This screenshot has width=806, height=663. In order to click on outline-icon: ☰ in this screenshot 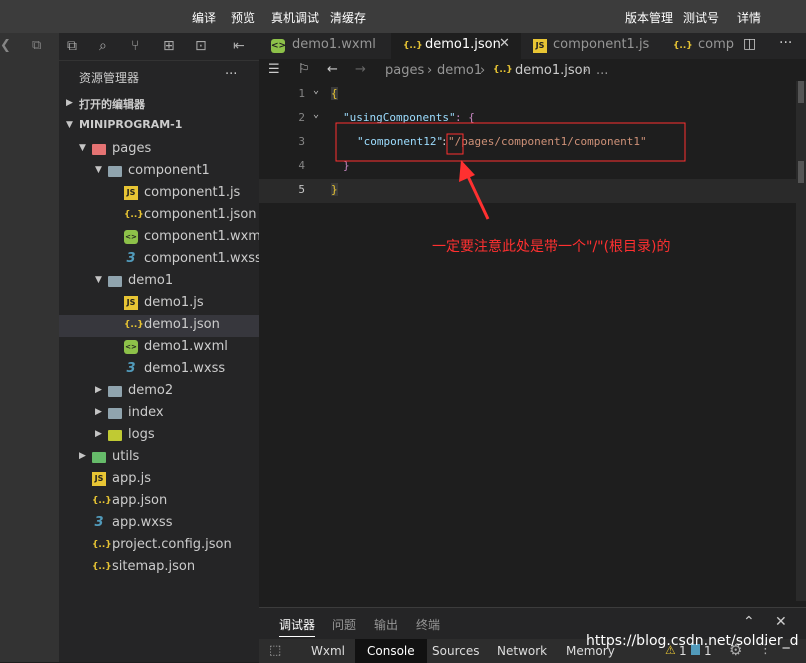, I will do `click(274, 69)`.